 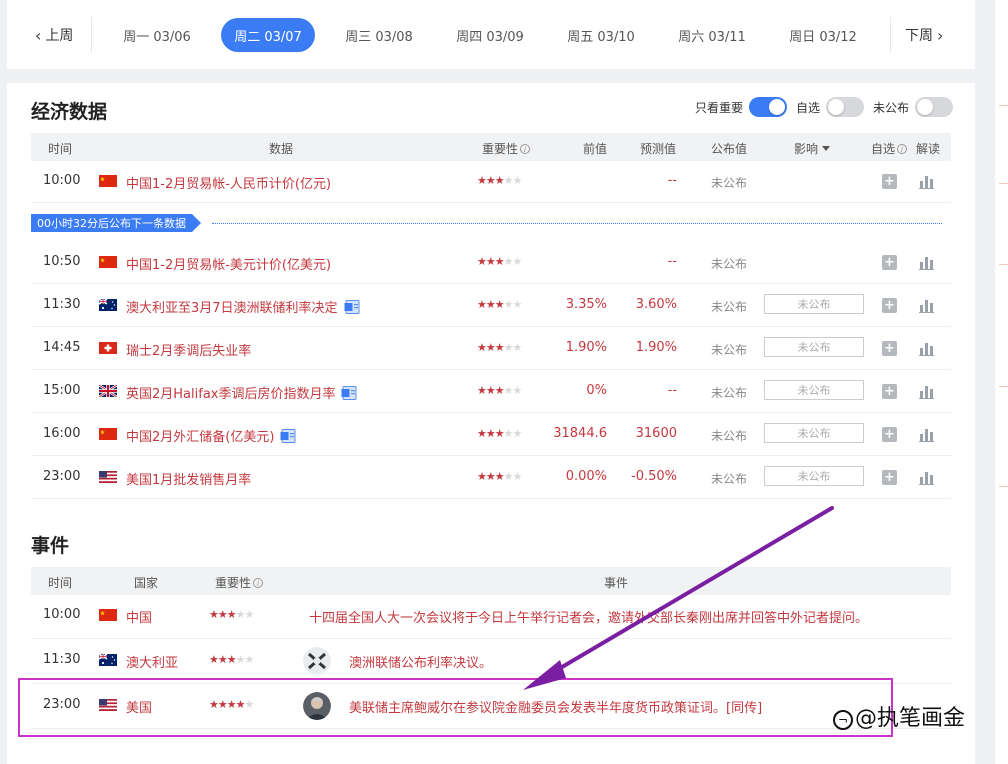 What do you see at coordinates (577, 223) in the screenshot?
I see `countdown-line` at bounding box center [577, 223].